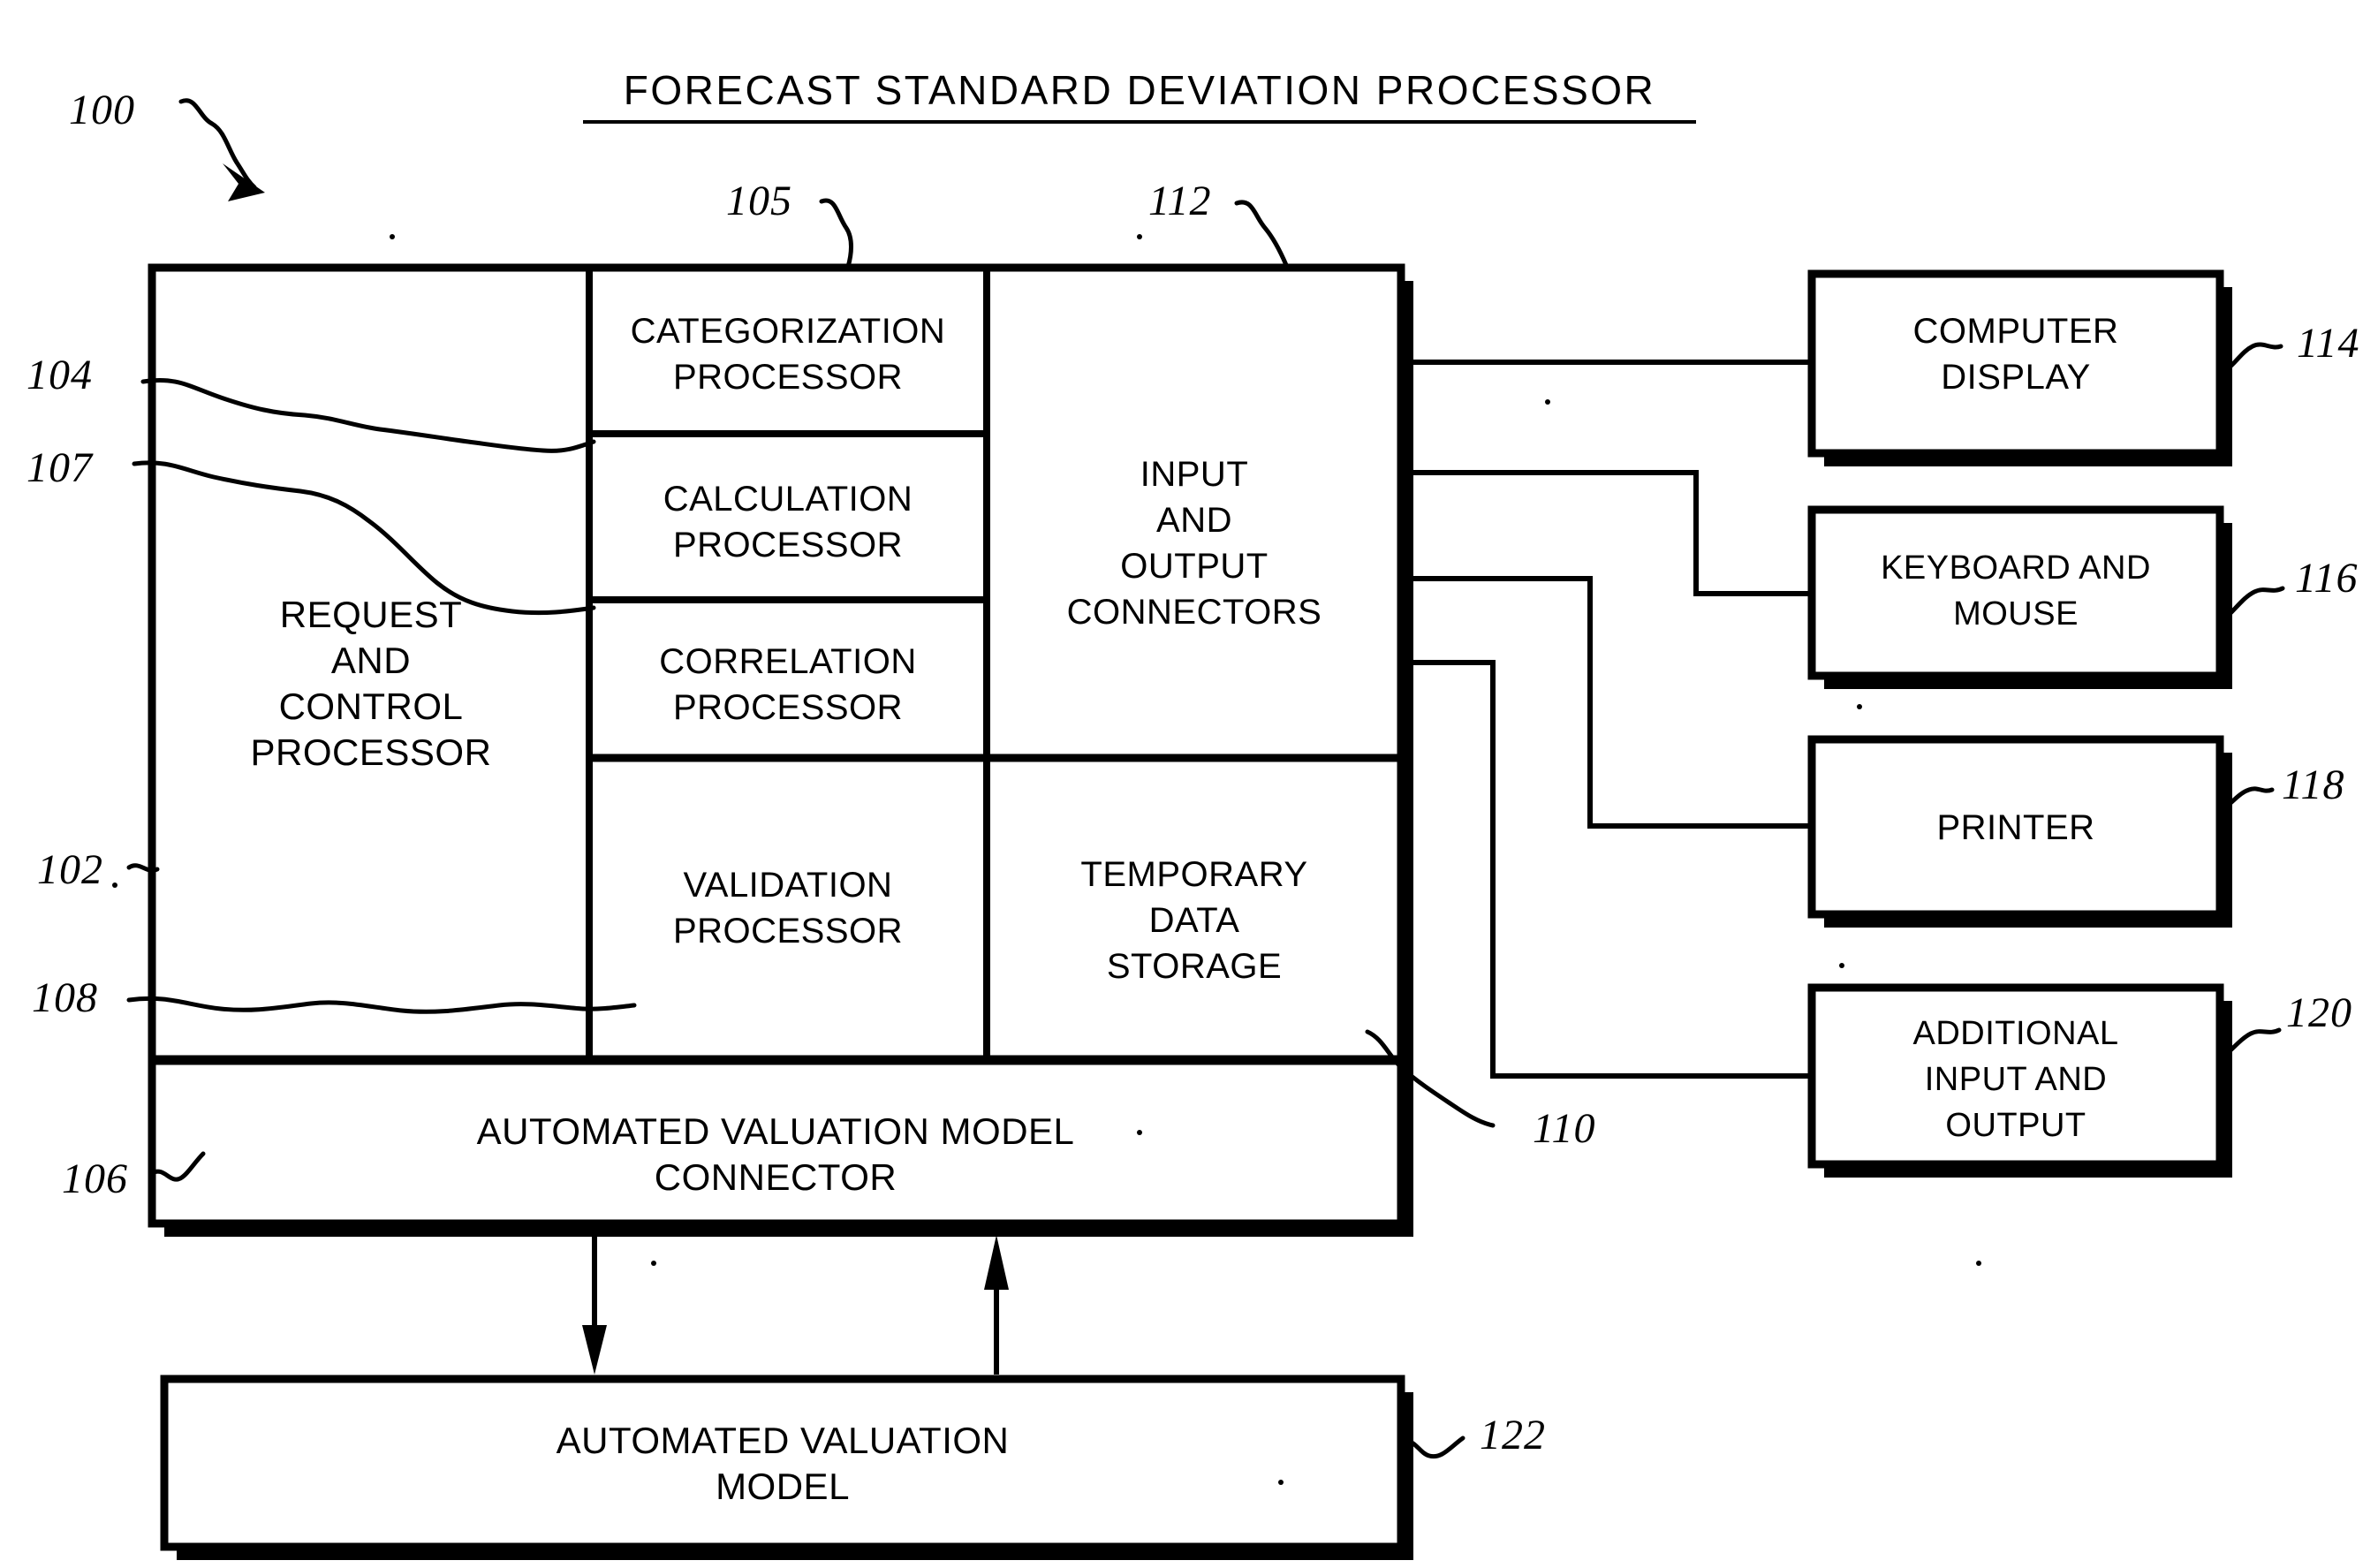  What do you see at coordinates (1194, 966) in the screenshot?
I see `temp-storage-line3: STORAGE` at bounding box center [1194, 966].